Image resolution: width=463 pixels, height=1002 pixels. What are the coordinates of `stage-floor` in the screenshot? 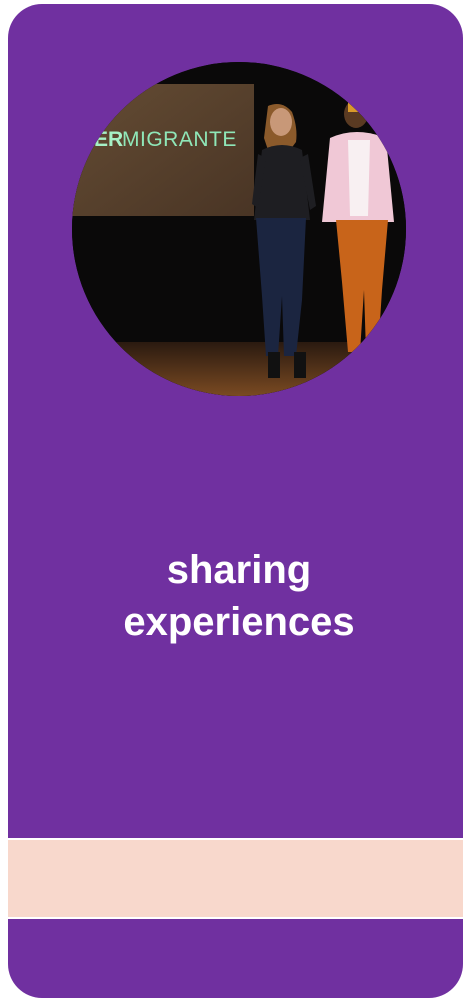 It's located at (239, 369).